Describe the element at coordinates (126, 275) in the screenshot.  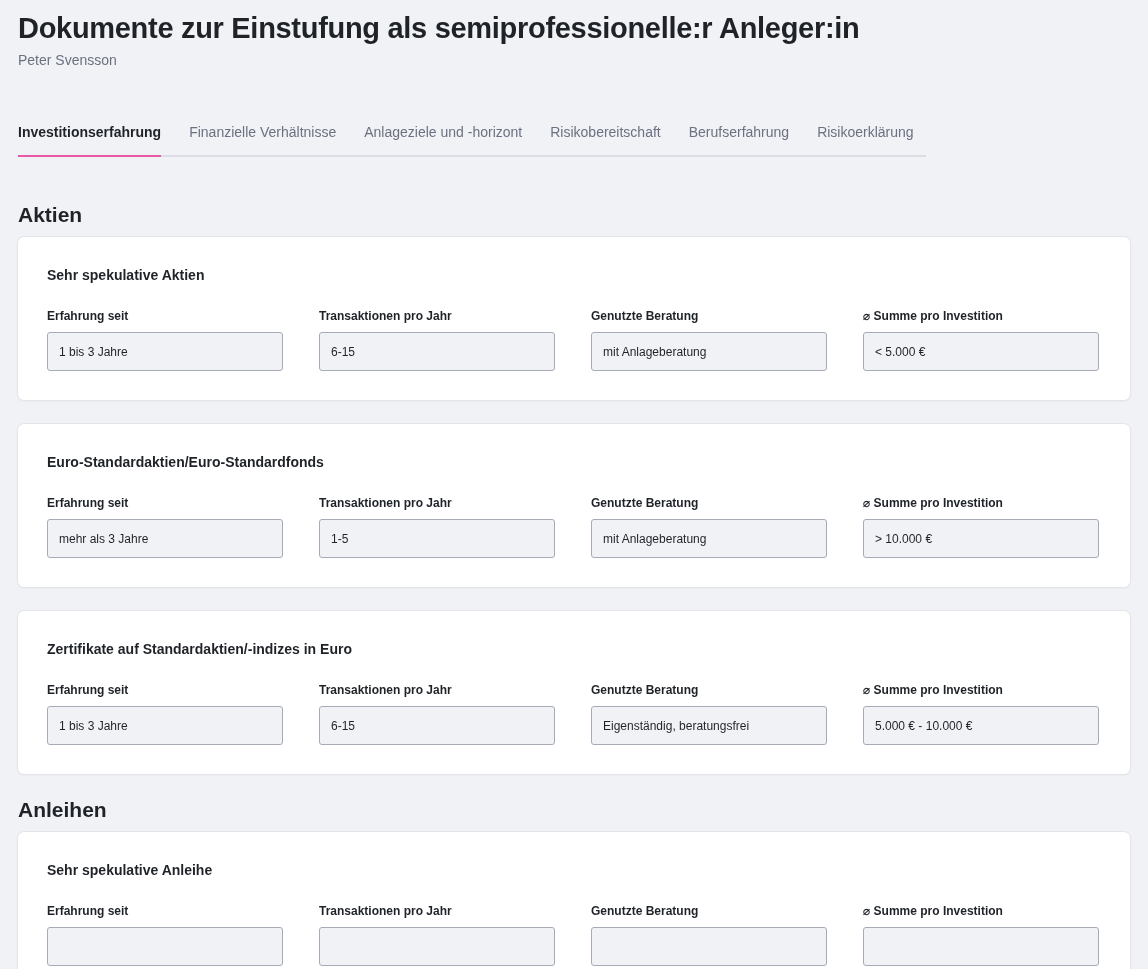
I see `card-title: Sehr spekulative Aktien` at that location.